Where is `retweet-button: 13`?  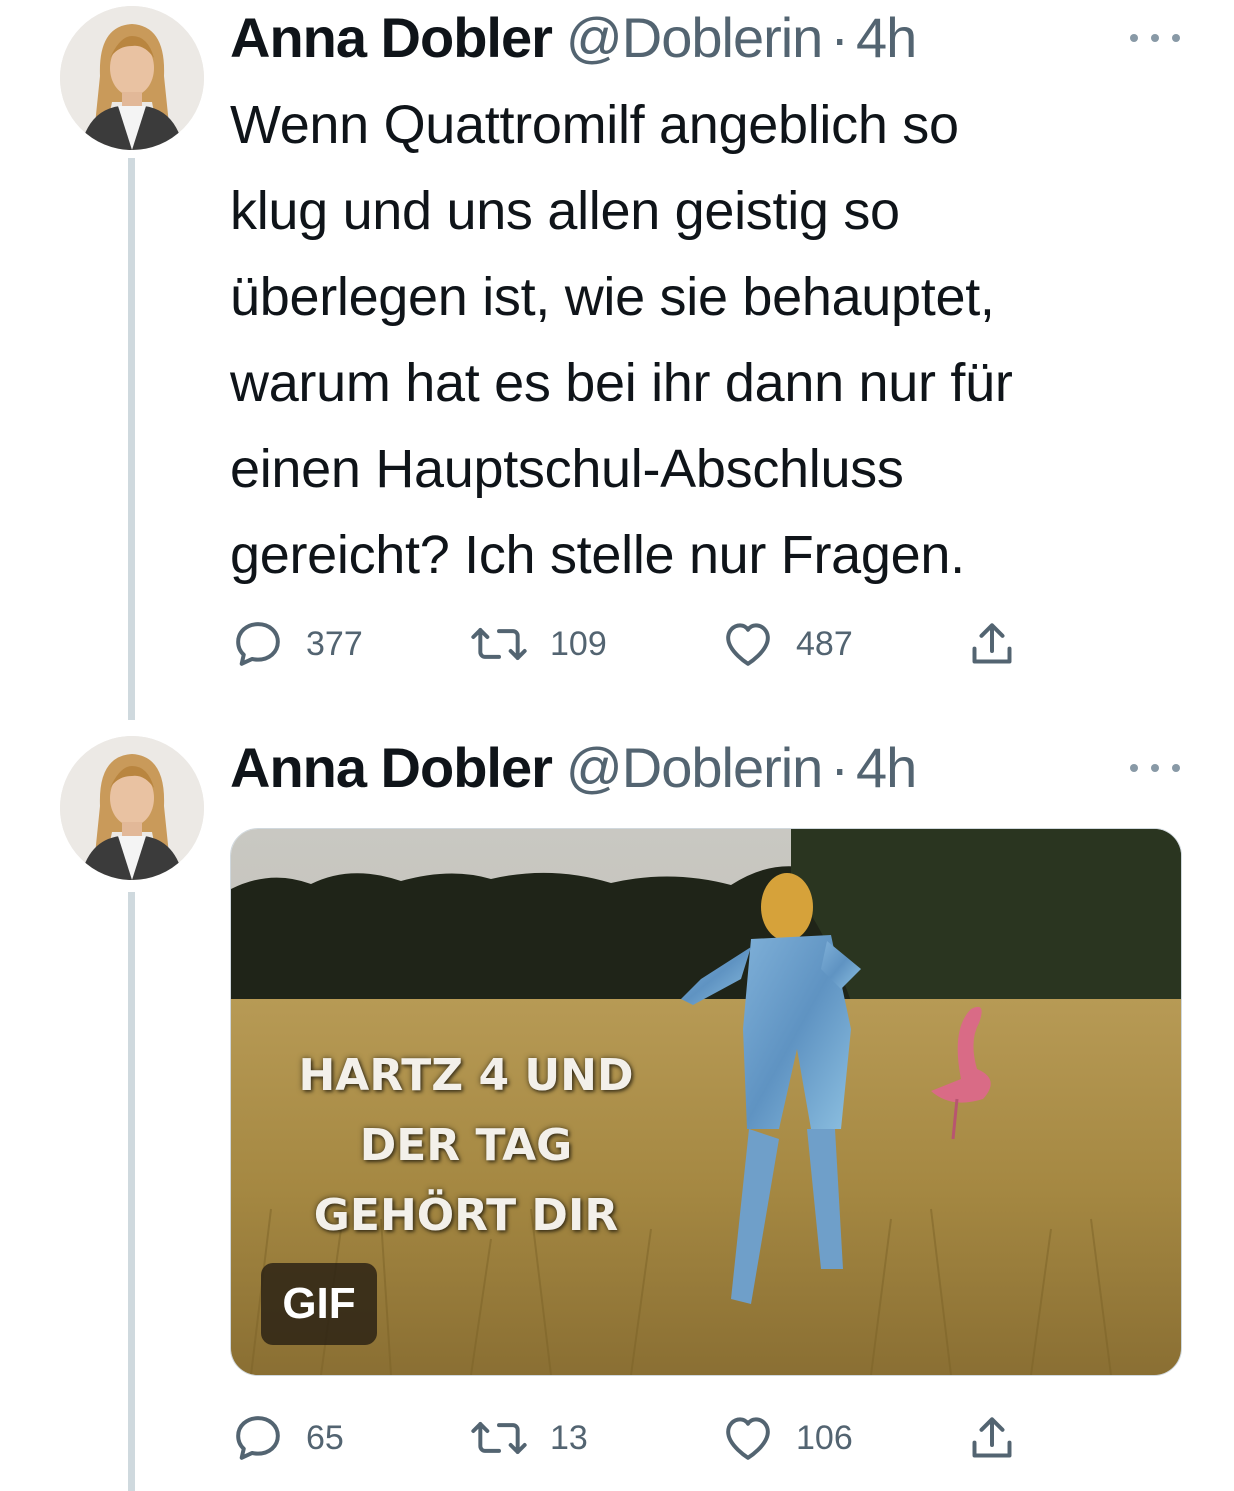 retweet-button: 13 is located at coordinates (528, 1438).